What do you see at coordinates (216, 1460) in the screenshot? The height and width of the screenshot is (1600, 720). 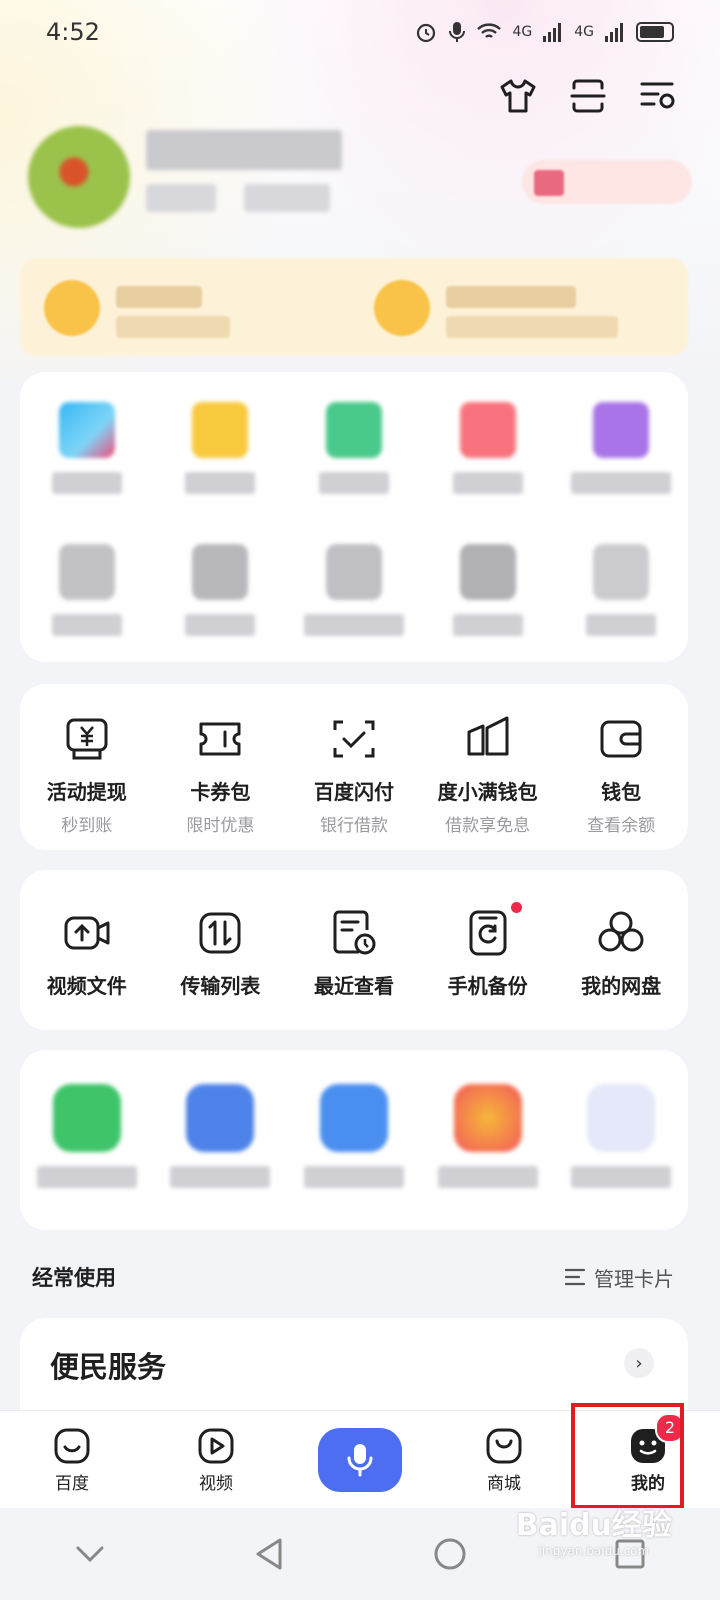 I see `tab-video: 视频` at bounding box center [216, 1460].